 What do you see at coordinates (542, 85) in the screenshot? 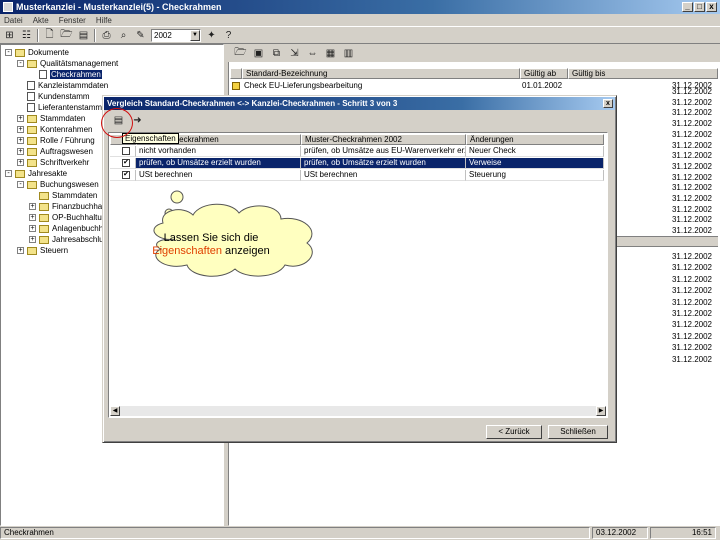
I see `row-from: 01.01.2002` at bounding box center [542, 85].